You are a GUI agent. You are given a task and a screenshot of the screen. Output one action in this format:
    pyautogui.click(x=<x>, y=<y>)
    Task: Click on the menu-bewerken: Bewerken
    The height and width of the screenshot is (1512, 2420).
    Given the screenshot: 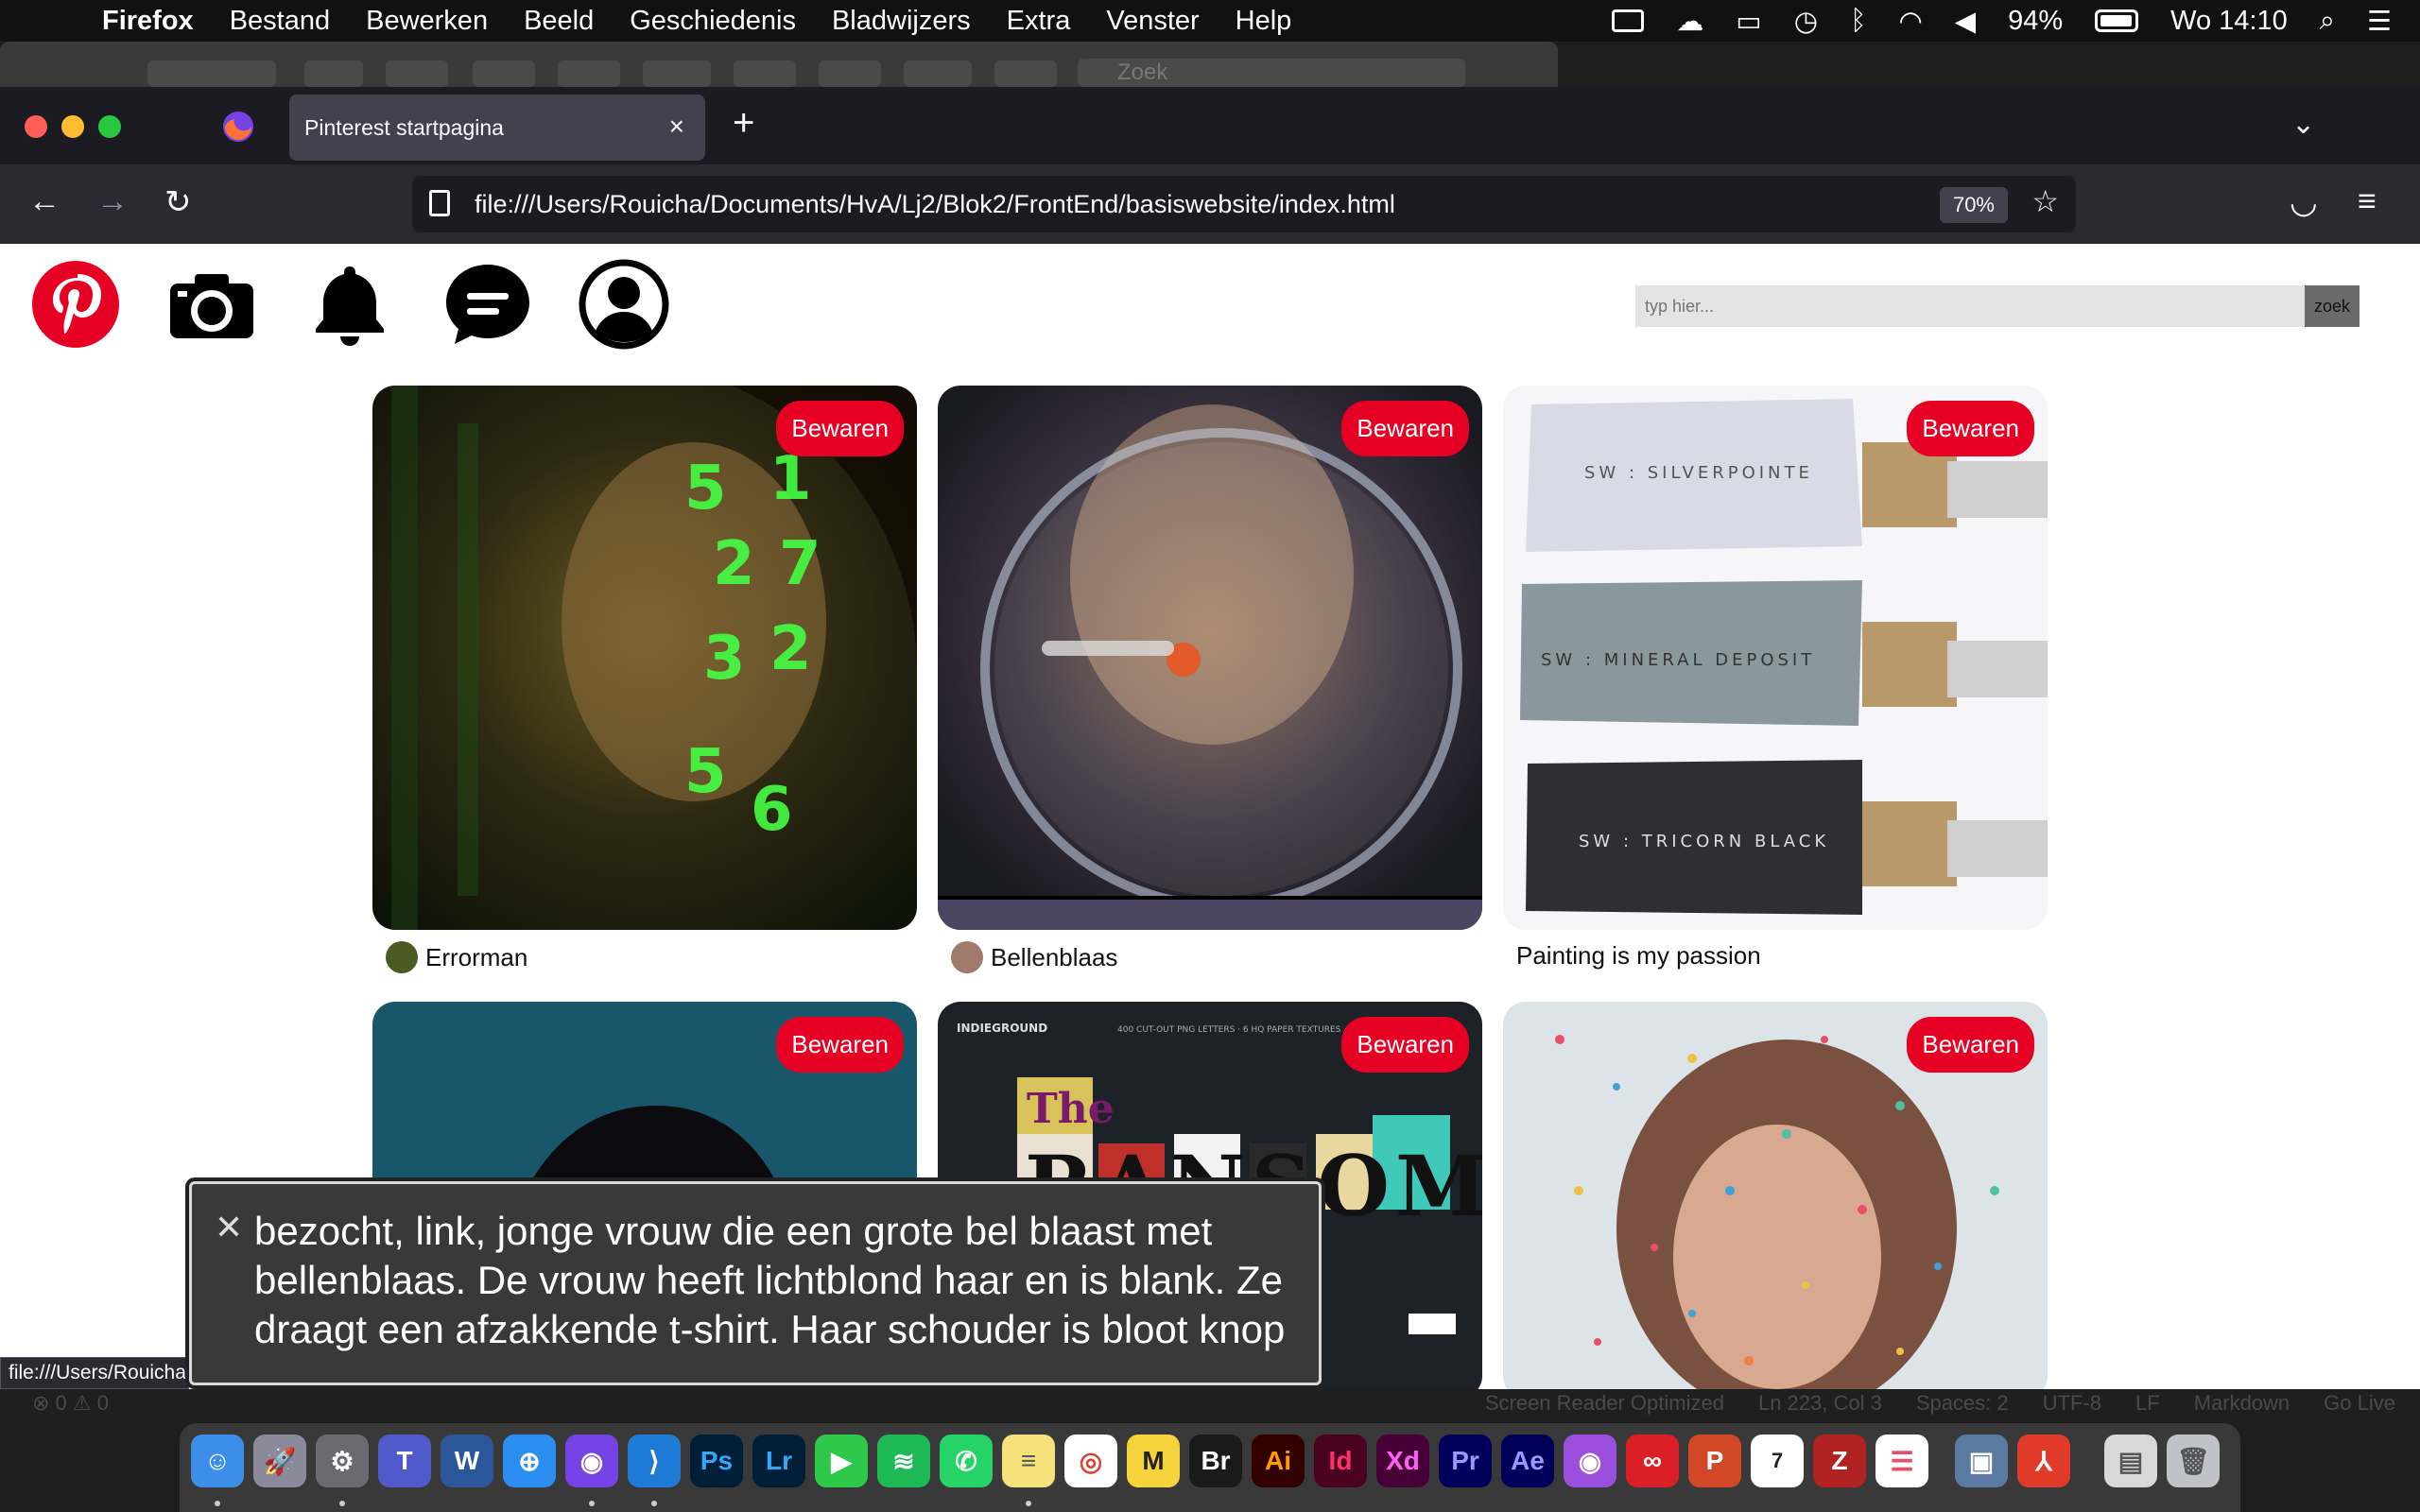 What is the action you would take?
    pyautogui.click(x=427, y=21)
    